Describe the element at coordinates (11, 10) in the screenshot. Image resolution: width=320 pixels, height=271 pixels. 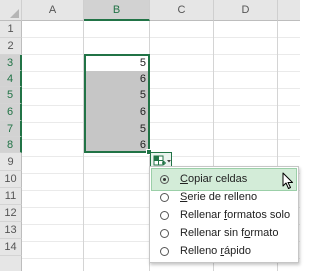
I see `select-all-corner` at that location.